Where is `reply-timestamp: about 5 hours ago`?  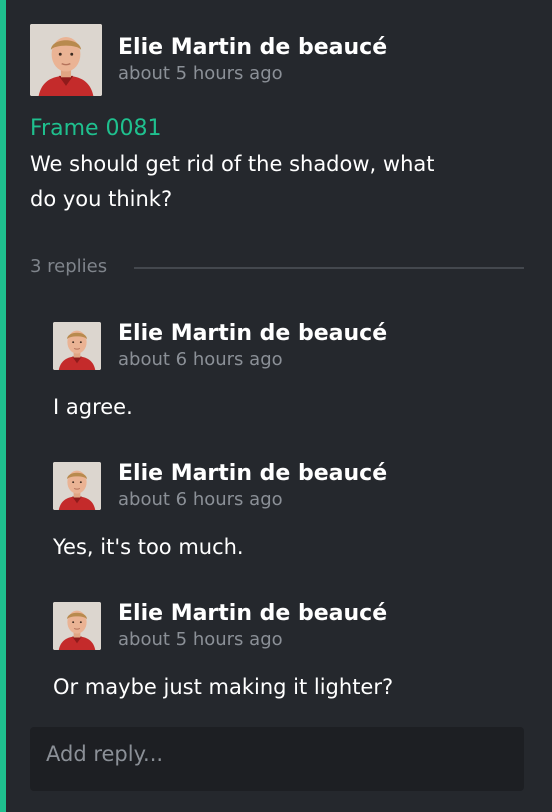
reply-timestamp: about 5 hours ago is located at coordinates (200, 639).